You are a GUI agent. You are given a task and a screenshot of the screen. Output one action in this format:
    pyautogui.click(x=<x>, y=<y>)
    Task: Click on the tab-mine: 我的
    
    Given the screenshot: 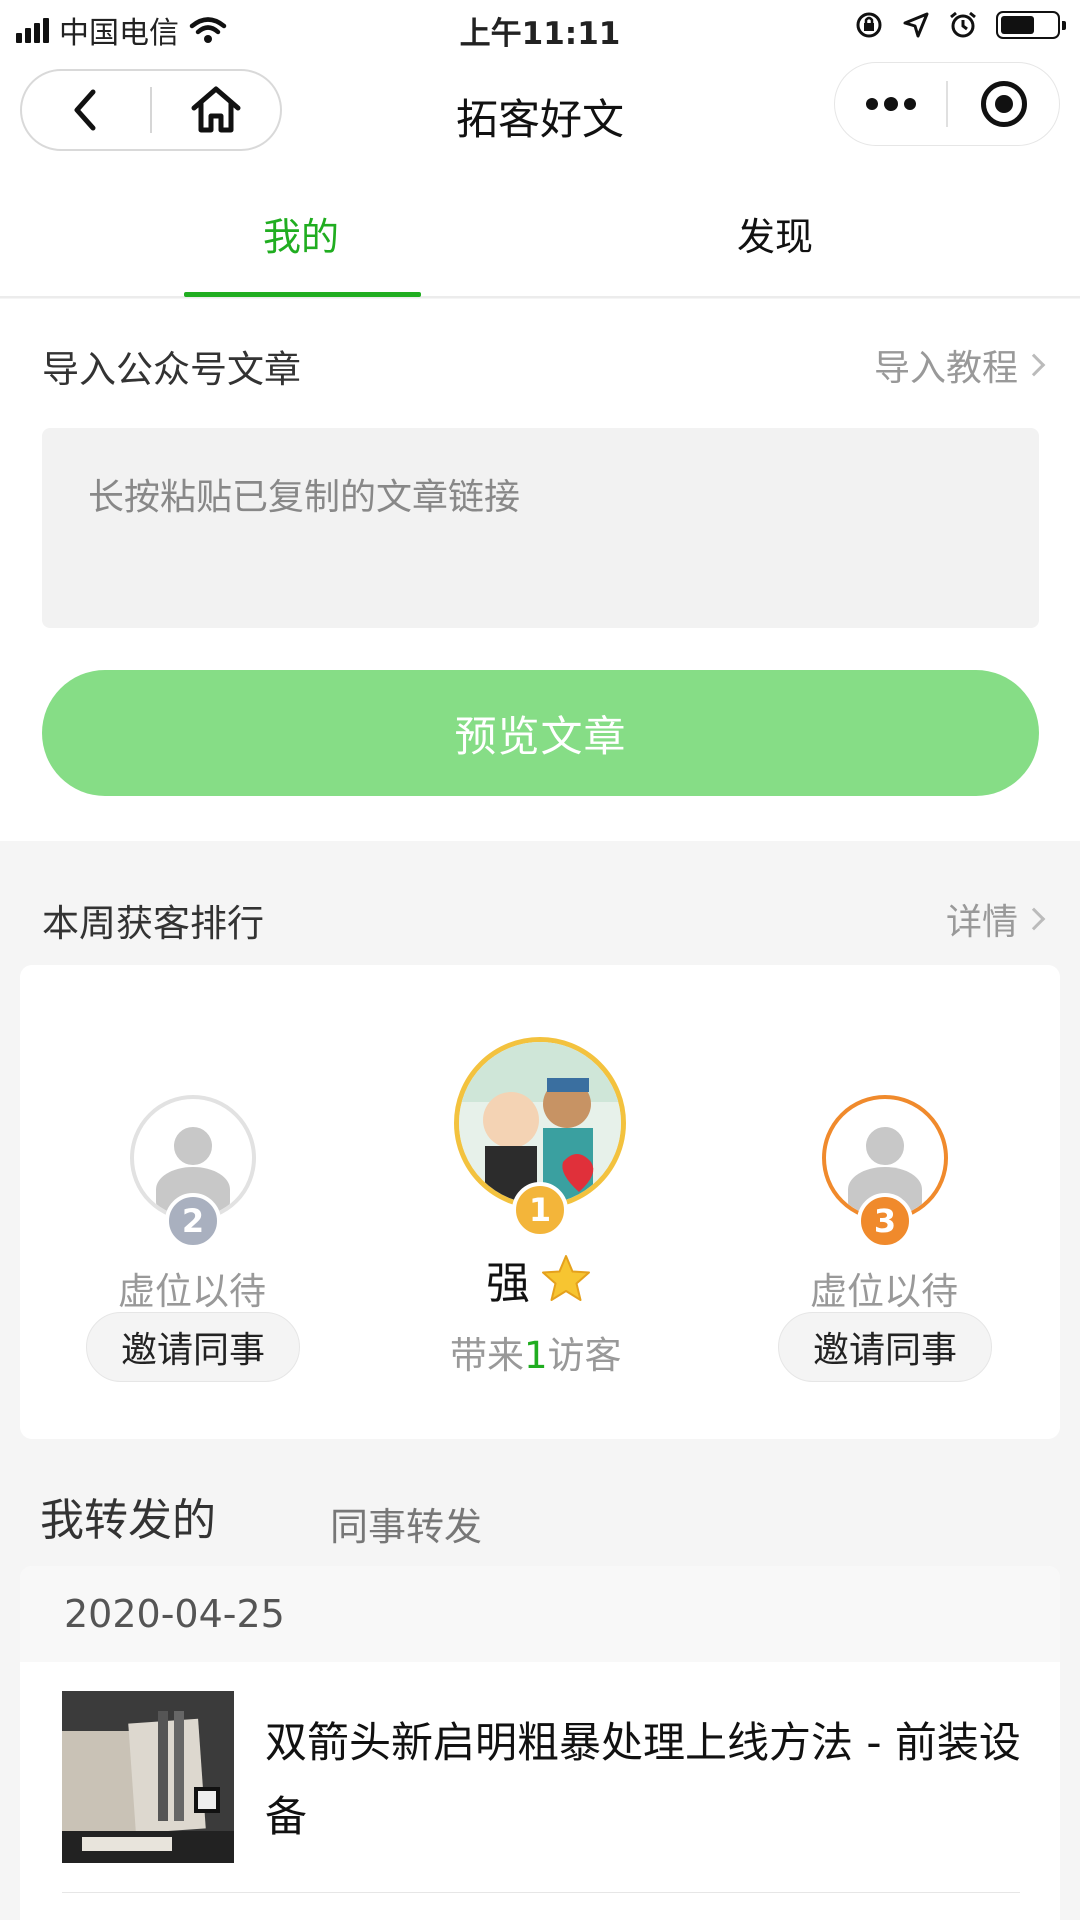 What is the action you would take?
    pyautogui.click(x=301, y=233)
    